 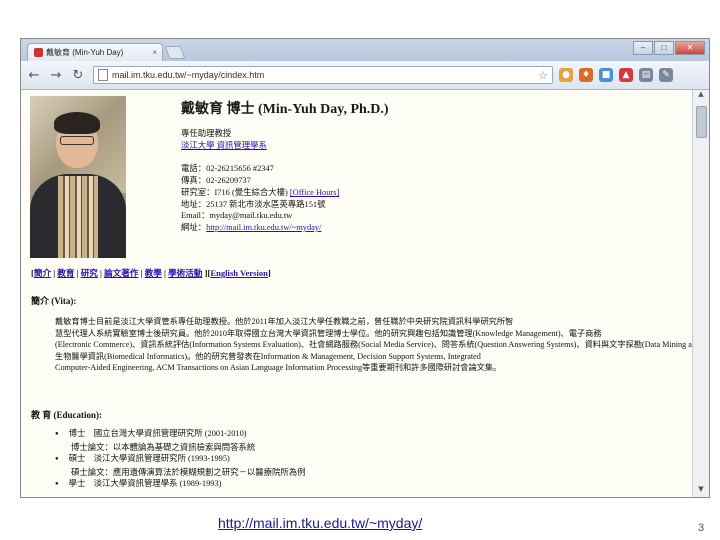 I want to click on nav-education-link: 教育, so click(x=65, y=273).